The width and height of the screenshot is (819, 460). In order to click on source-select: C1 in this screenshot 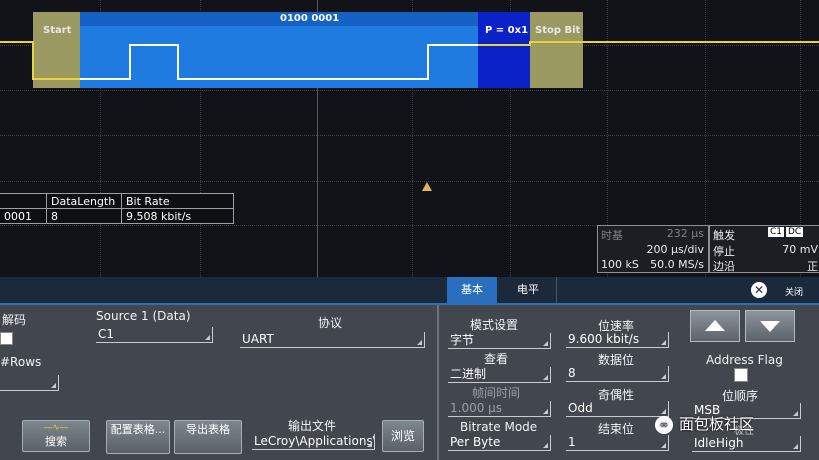, I will do `click(154, 335)`.